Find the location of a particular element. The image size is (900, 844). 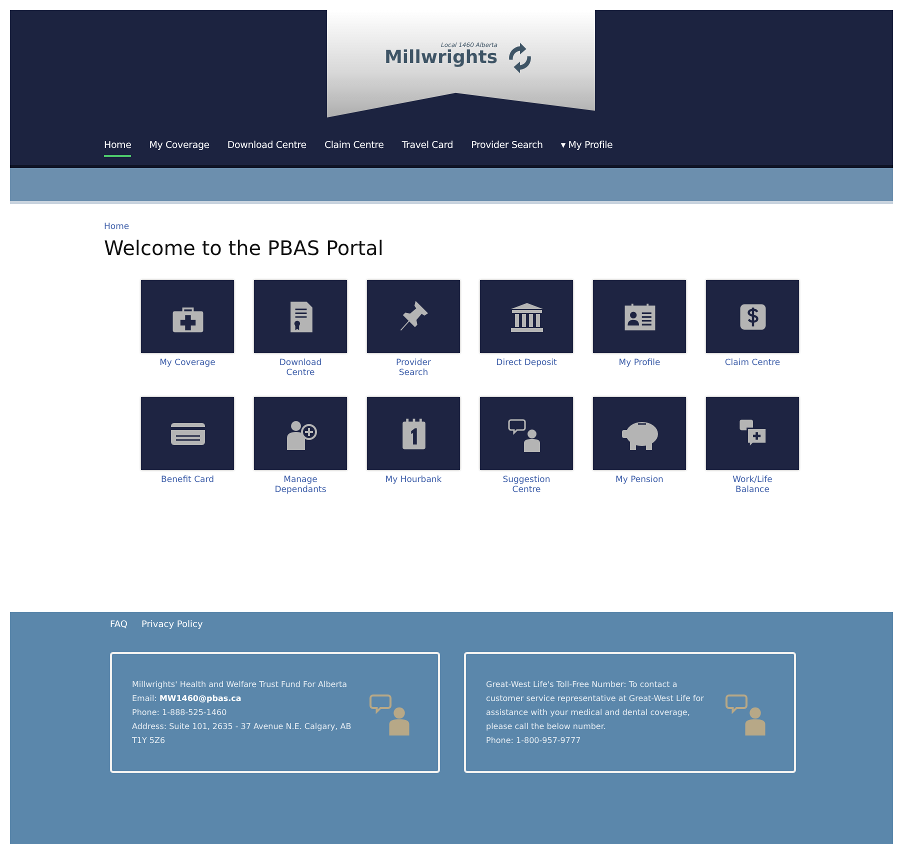

contact-text: Email: MW1460@pbas.ca is located at coordinates (187, 698).